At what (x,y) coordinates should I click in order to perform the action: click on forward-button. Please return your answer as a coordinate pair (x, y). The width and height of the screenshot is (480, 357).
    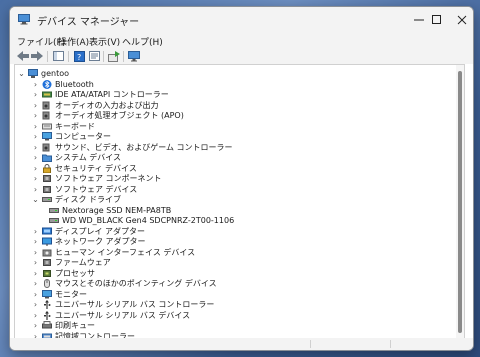
    Looking at the image, I should click on (37, 56).